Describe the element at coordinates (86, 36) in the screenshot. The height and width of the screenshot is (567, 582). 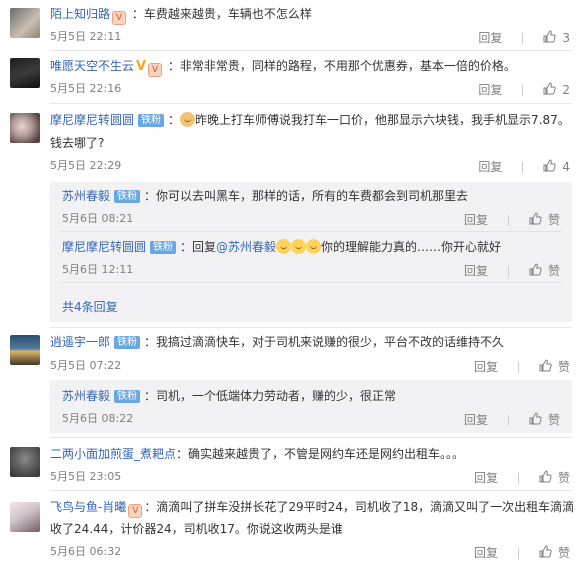
I see `timestamp: 5月5日 22:11` at that location.